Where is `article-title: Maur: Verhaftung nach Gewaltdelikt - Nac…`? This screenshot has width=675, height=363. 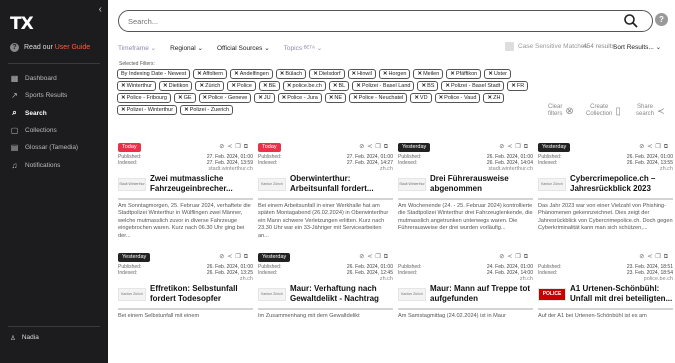 article-title: Maur: Verhaftung nach Gewaltdelikt - Nac… is located at coordinates (341, 294).